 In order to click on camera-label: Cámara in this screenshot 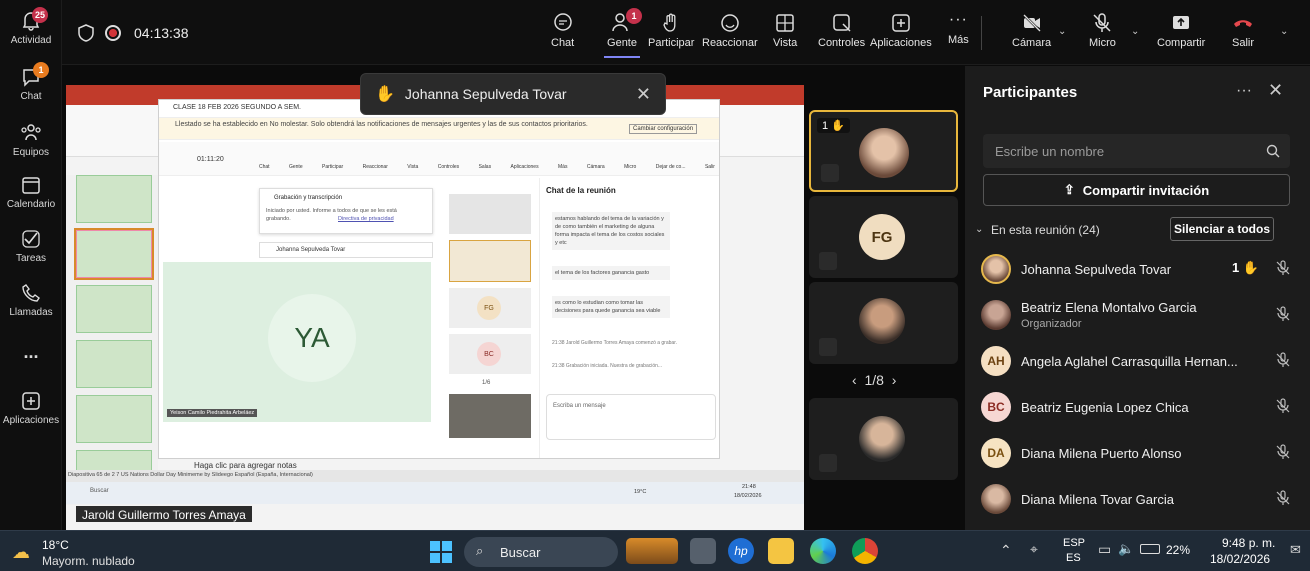, I will do `click(1032, 43)`.